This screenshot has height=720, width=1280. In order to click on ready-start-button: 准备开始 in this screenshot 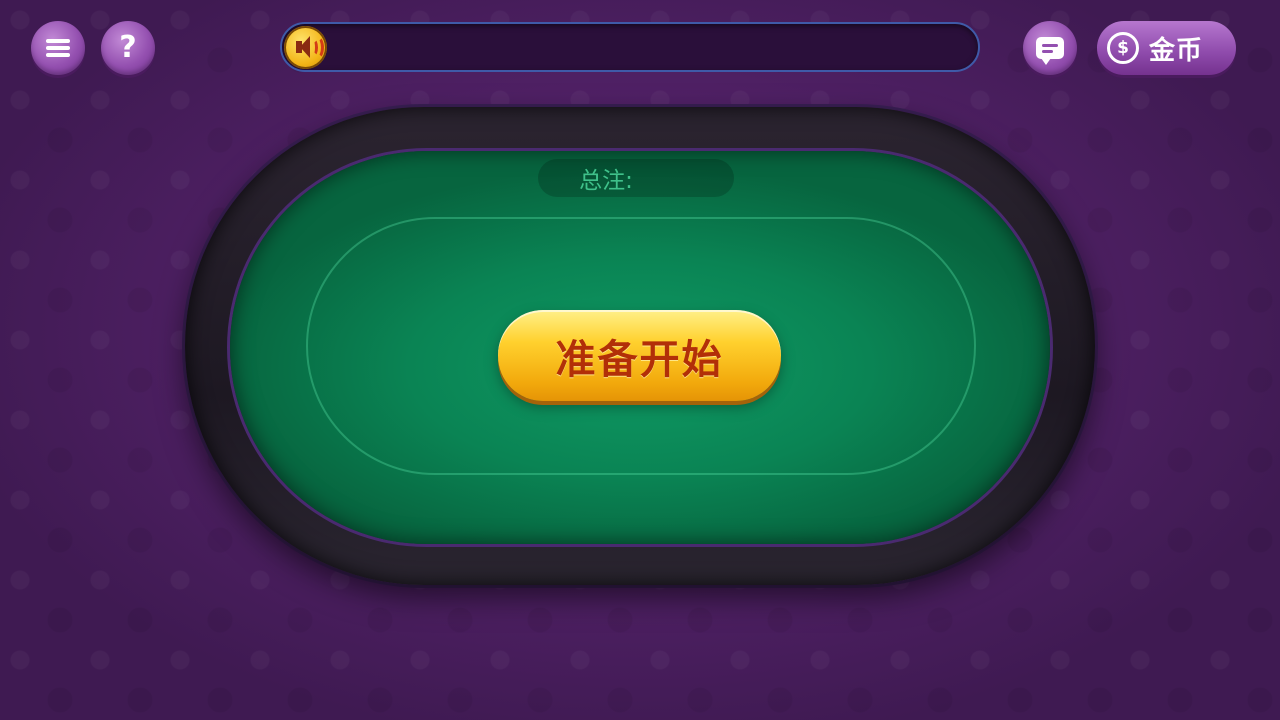, I will do `click(639, 355)`.